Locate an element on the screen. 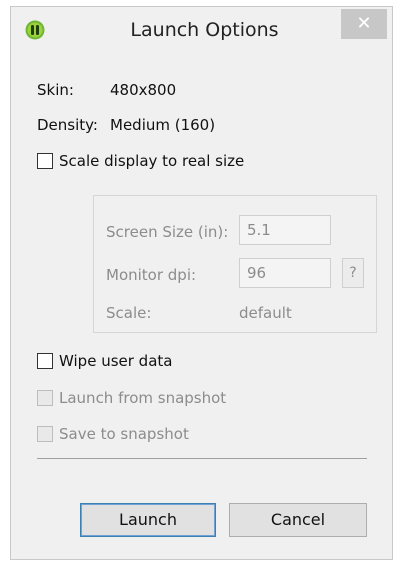 Image resolution: width=400 pixels, height=567 pixels. title-bar: Launch Options ✕ is located at coordinates (201, 30).